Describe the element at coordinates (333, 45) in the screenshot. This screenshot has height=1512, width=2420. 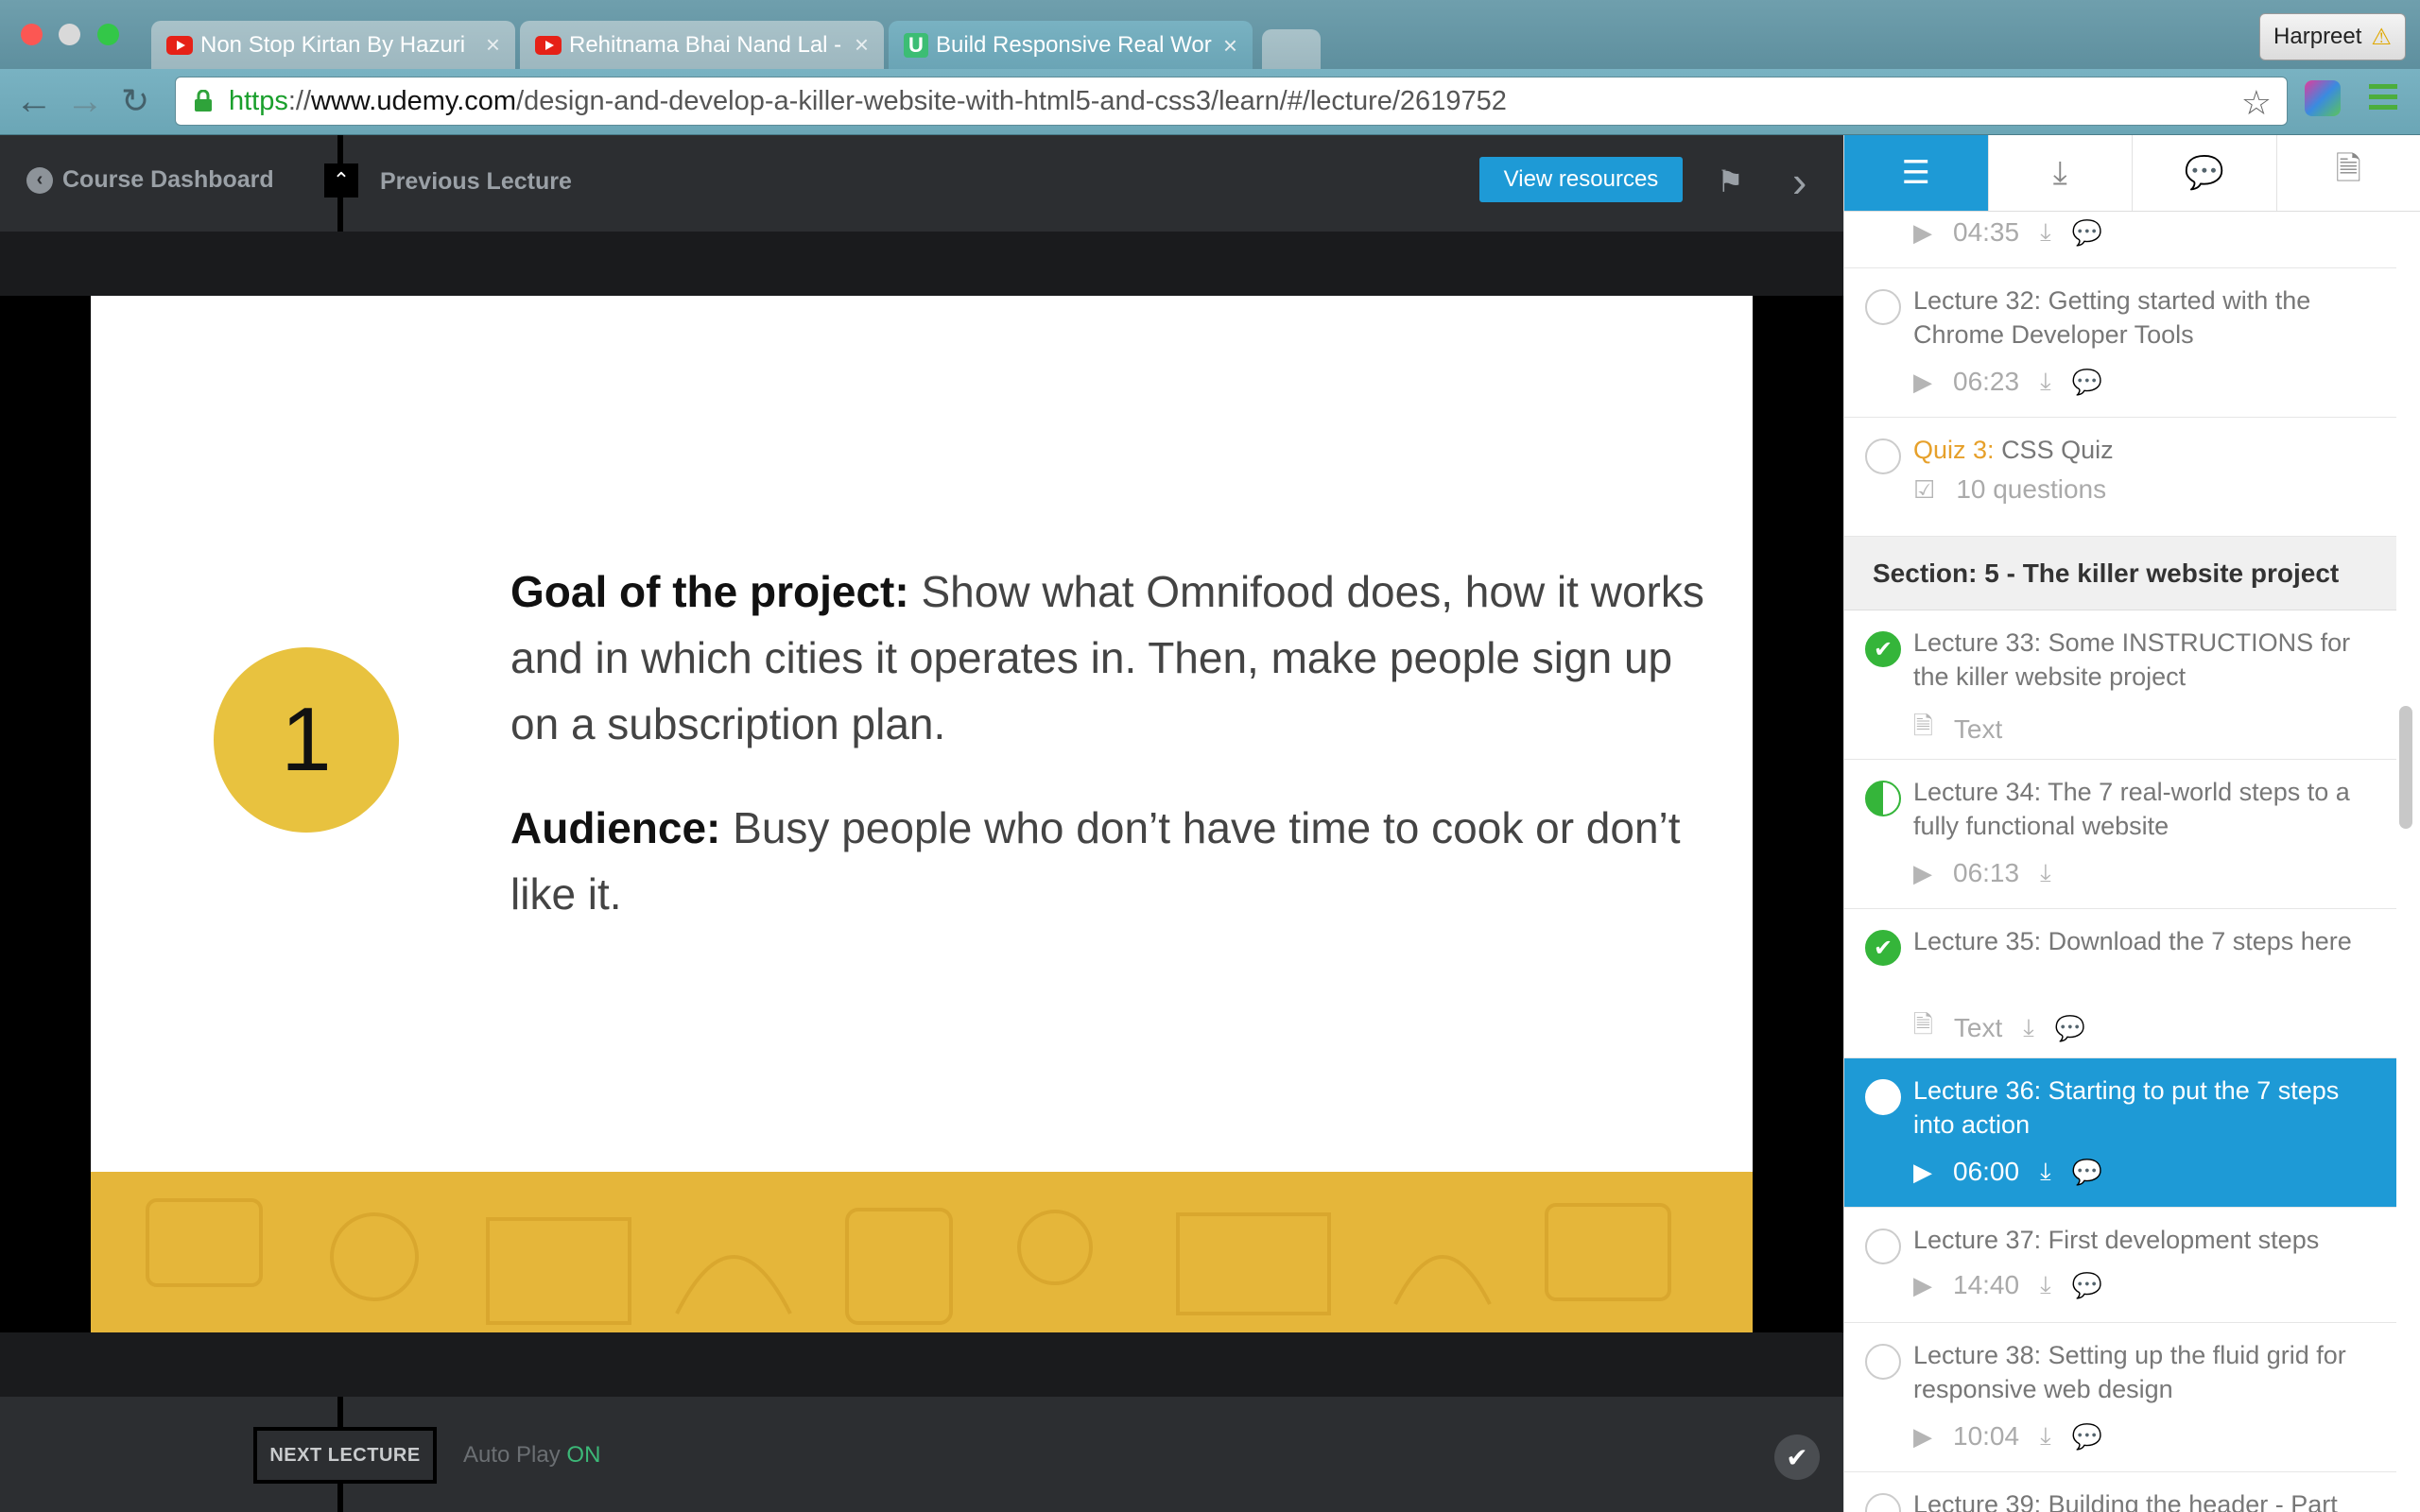
I see `browser-tab: Non Stop Kirtan By Hazuri ×` at that location.